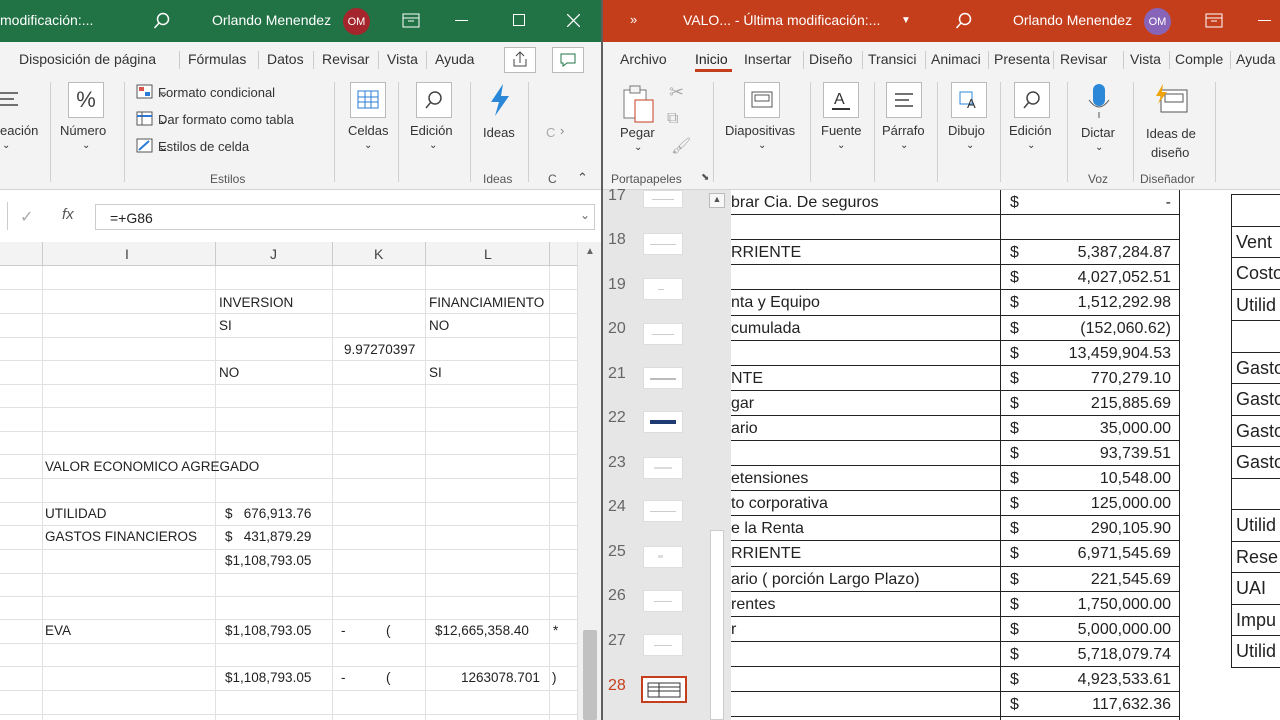  Describe the element at coordinates (969, 100) in the screenshot. I see `drawing-icon: A` at that location.